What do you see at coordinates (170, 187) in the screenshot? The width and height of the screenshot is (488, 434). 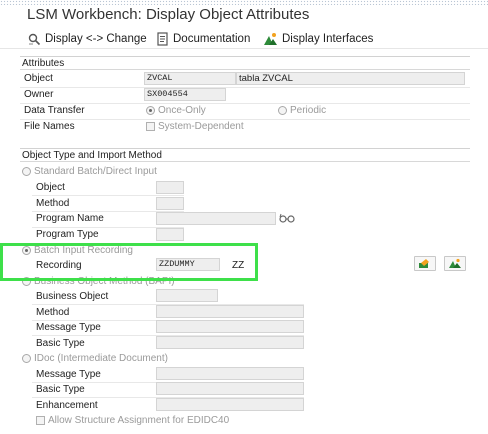 I see `sb-object-field` at bounding box center [170, 187].